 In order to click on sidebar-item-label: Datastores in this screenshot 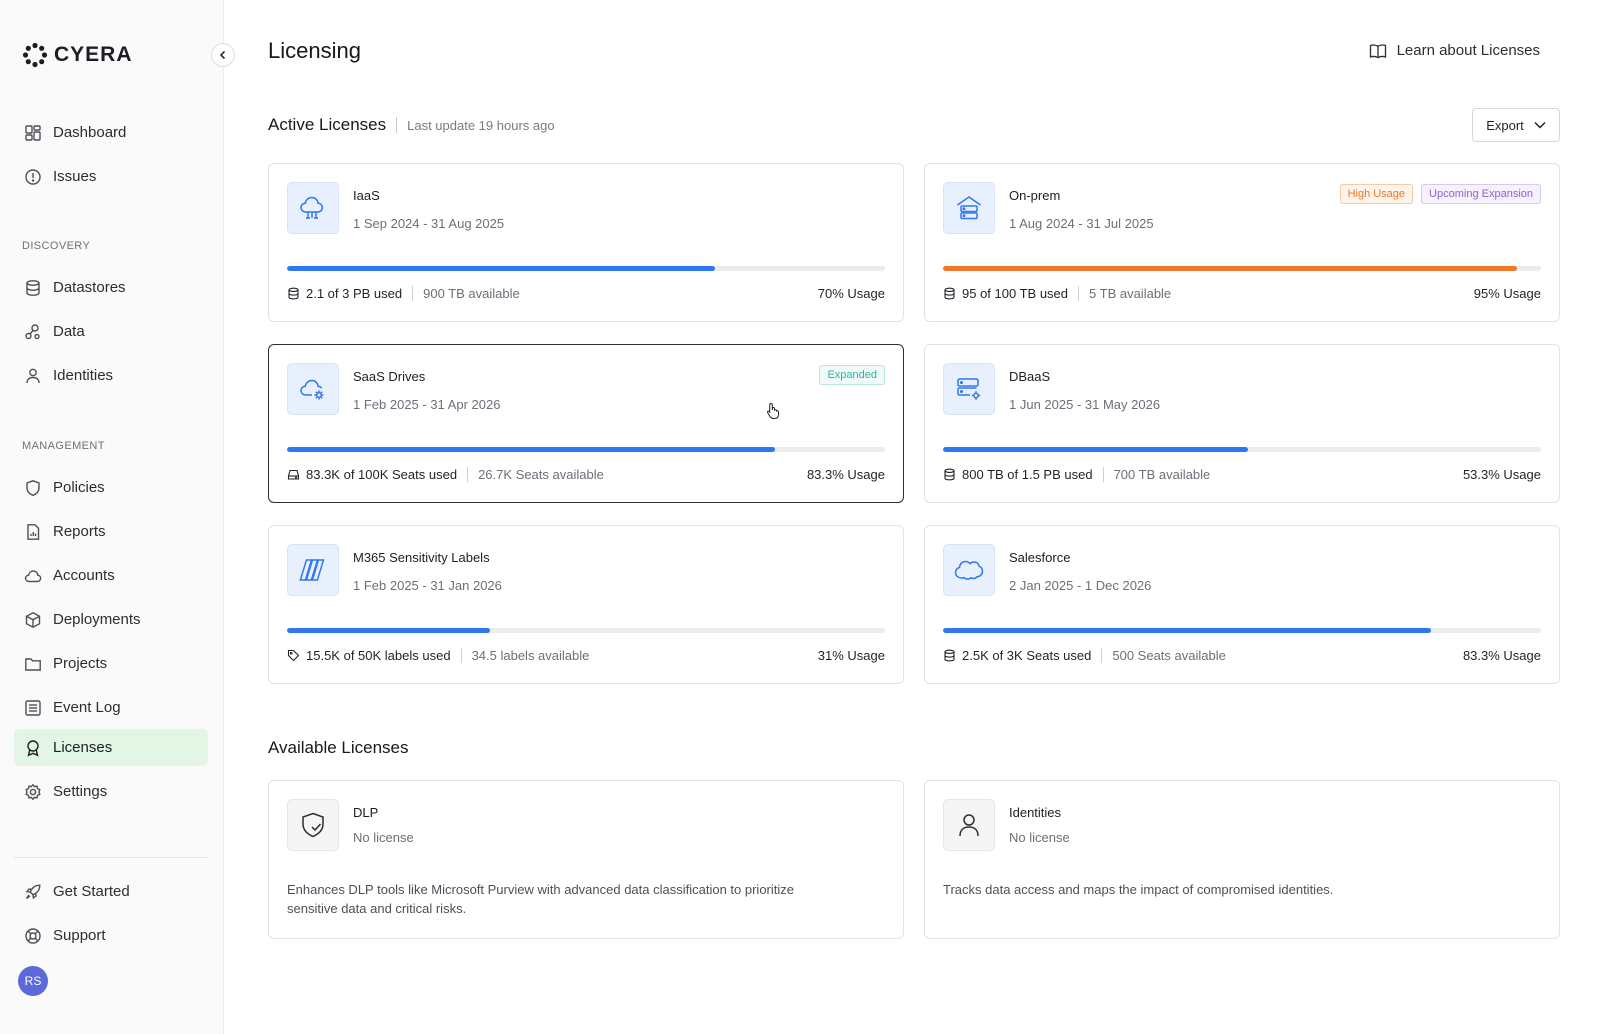, I will do `click(89, 287)`.